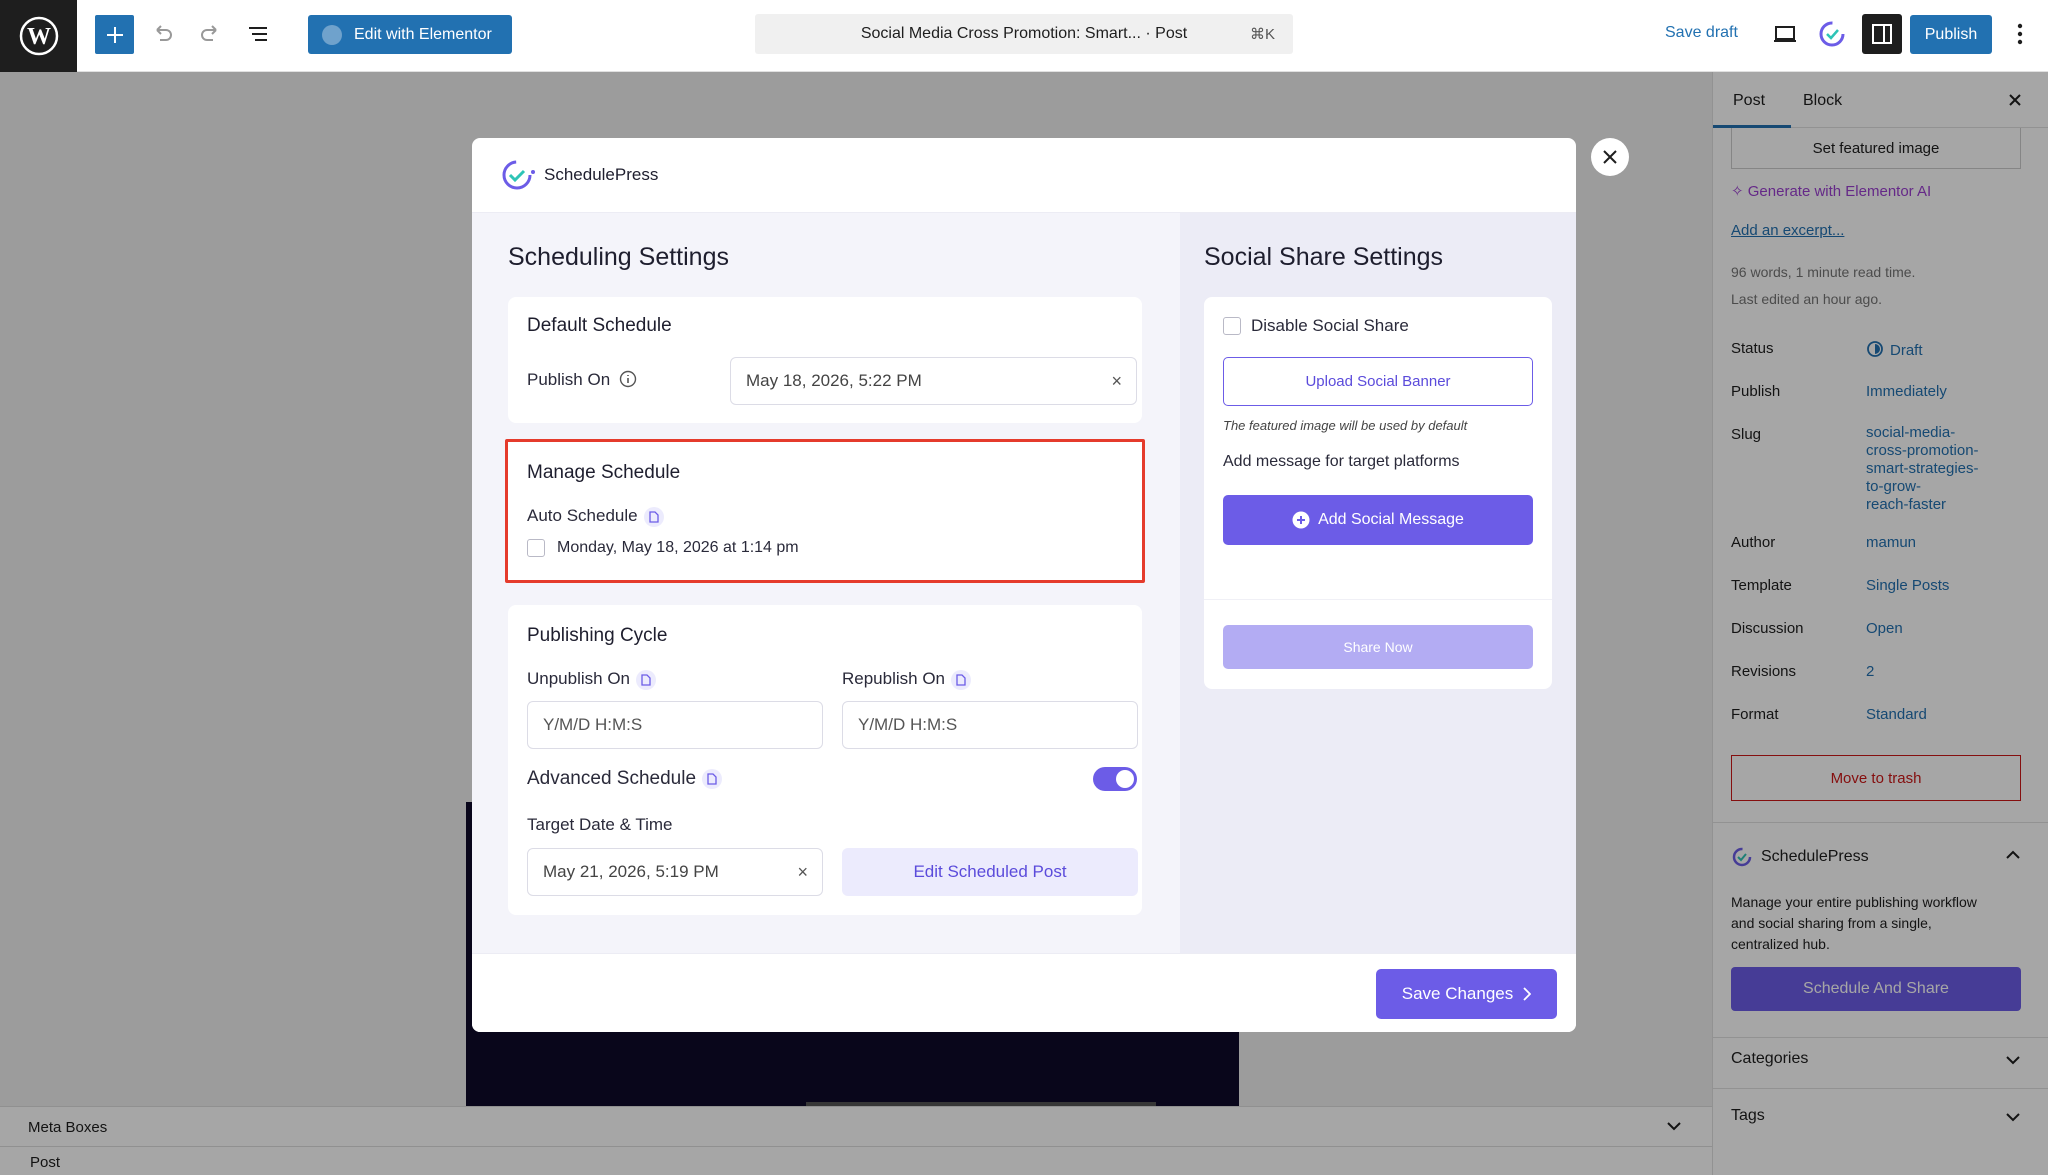 The height and width of the screenshot is (1175, 2048). Describe the element at coordinates (601, 174) in the screenshot. I see `modal-brand-name: SchedulePress` at that location.